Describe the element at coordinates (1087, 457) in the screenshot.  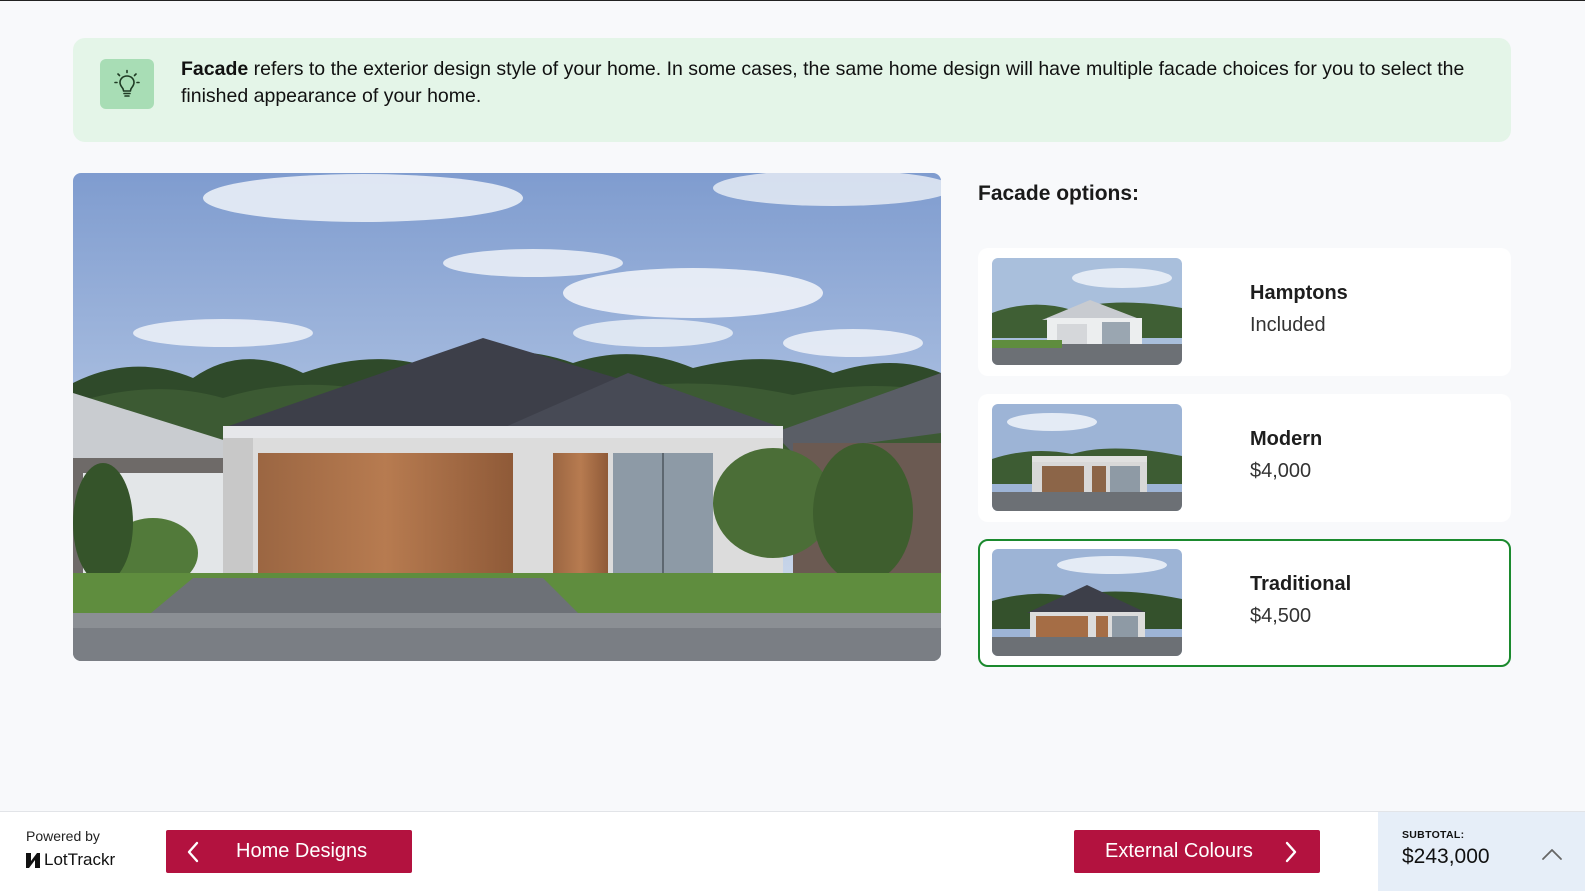
I see `modern-thumbnail` at that location.